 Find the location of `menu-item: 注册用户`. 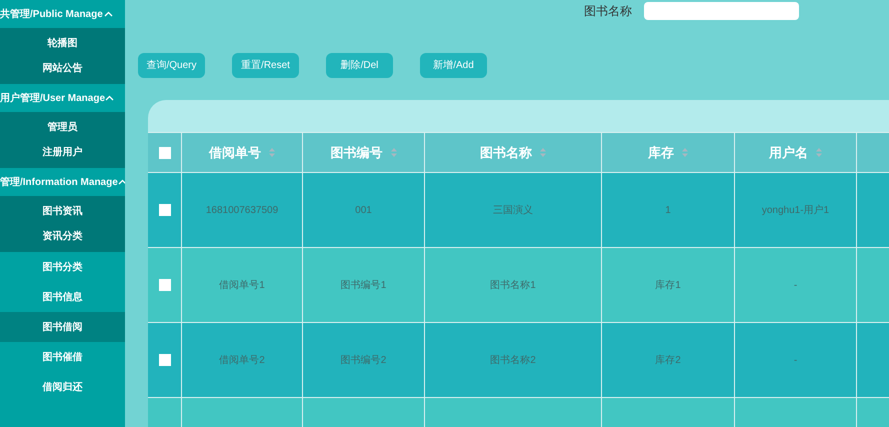

menu-item: 注册用户 is located at coordinates (62, 152).